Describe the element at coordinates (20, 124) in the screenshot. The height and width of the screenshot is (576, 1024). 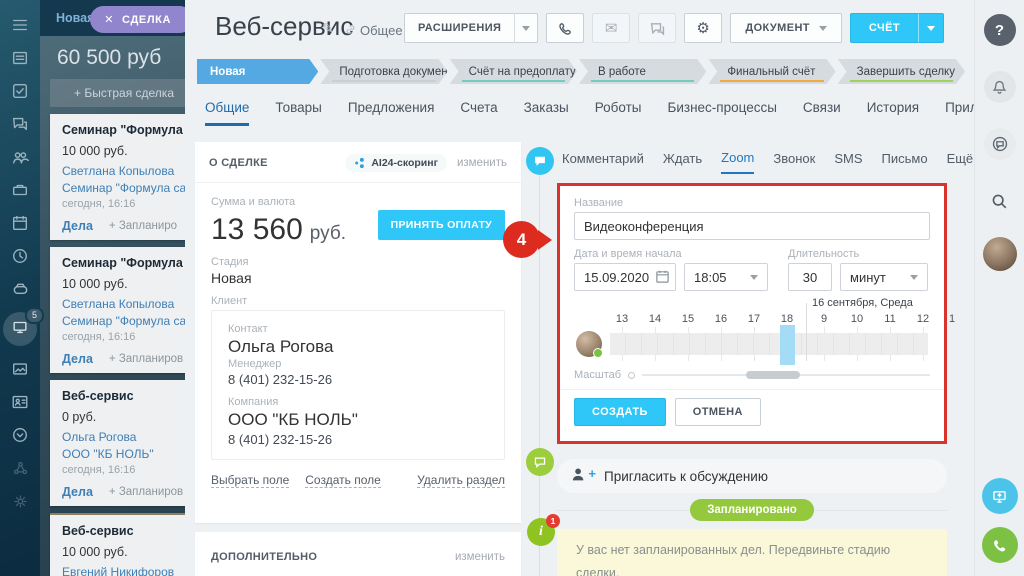
I see `messenger-icon` at that location.